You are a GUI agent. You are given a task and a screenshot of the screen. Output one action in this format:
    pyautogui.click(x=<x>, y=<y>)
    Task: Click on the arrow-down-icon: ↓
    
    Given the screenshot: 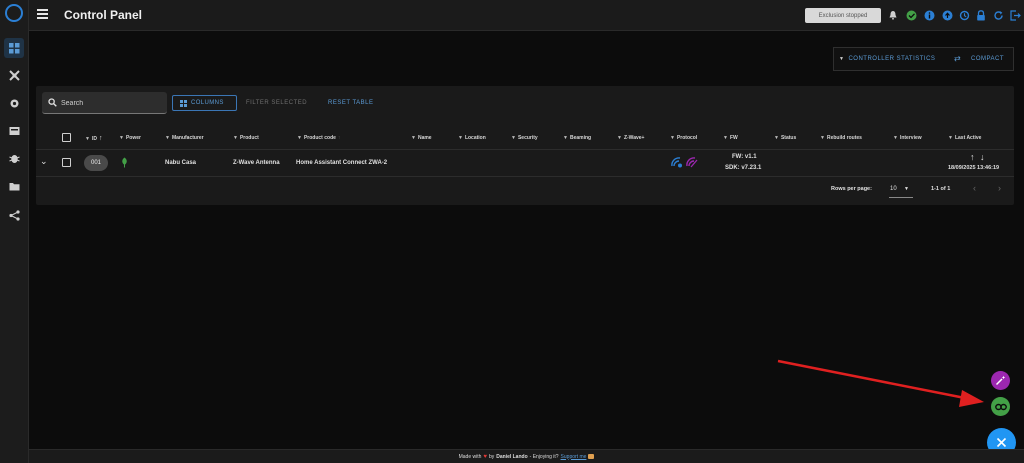 What is the action you would take?
    pyautogui.click(x=982, y=157)
    